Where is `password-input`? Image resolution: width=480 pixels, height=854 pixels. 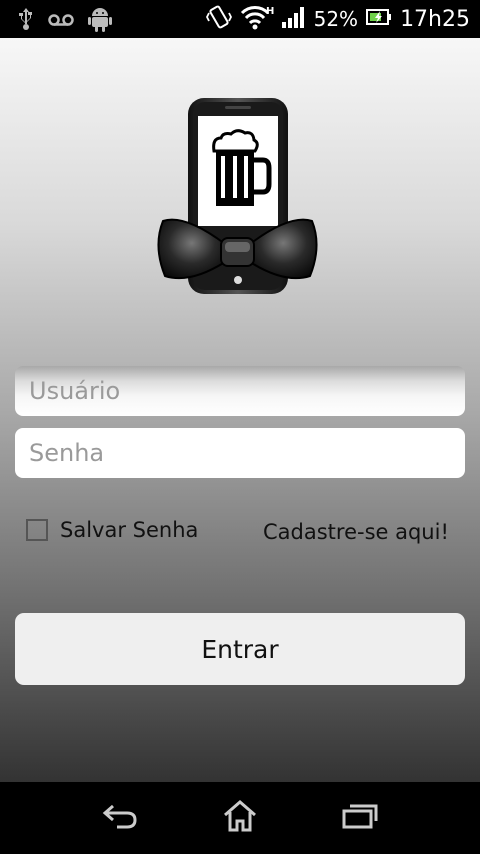
password-input is located at coordinates (240, 453).